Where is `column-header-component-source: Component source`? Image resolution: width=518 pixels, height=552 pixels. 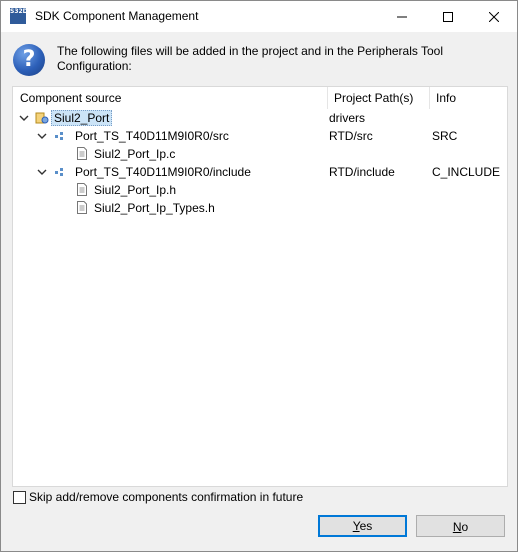
column-header-component-source: Component source is located at coordinates (170, 98).